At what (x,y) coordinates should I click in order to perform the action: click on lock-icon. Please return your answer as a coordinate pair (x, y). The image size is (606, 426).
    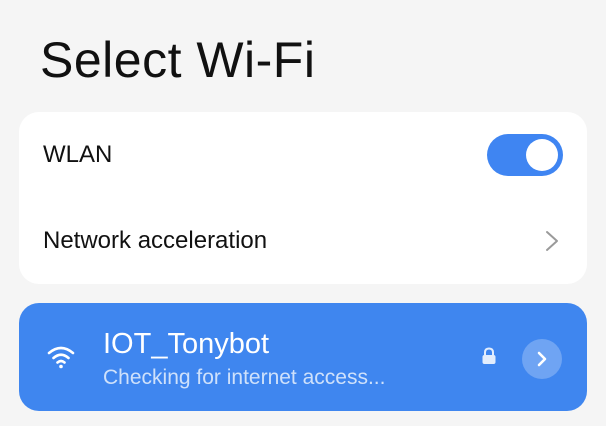
    Looking at the image, I should click on (489, 355).